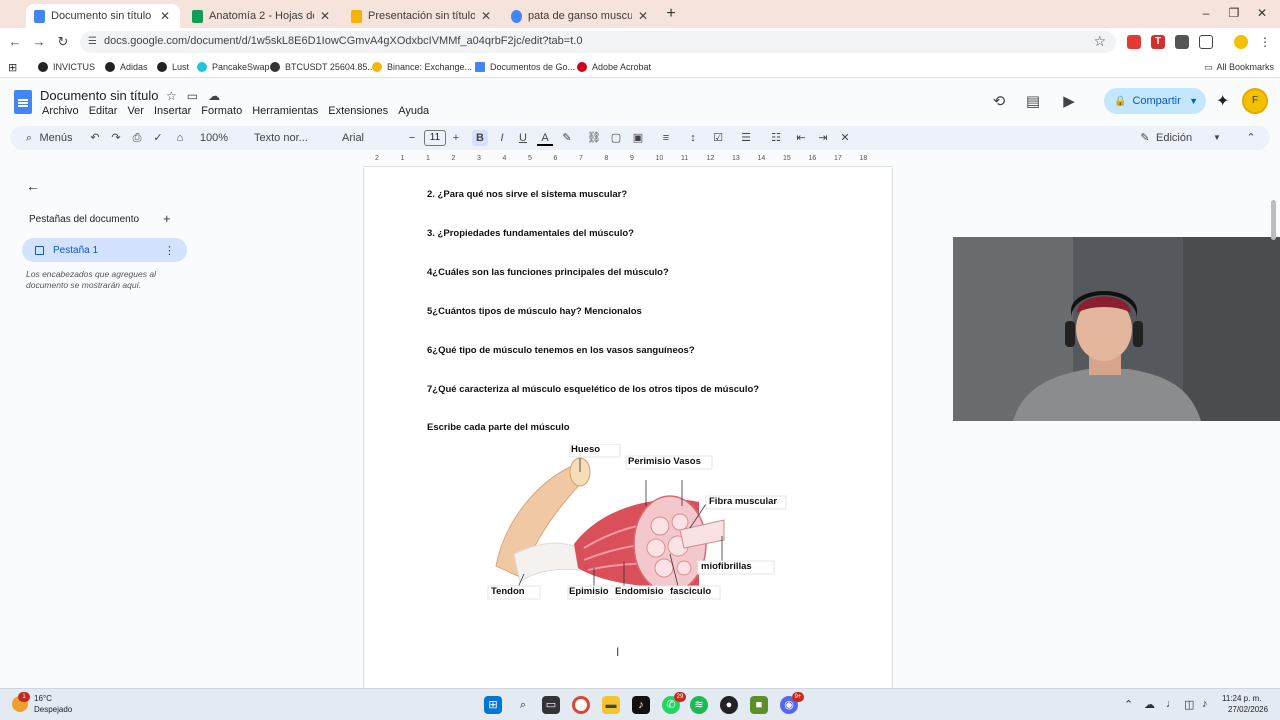 This screenshot has width=1280, height=720. Describe the element at coordinates (690, 591) in the screenshot. I see `label-fasciculo: fasciculo` at that location.